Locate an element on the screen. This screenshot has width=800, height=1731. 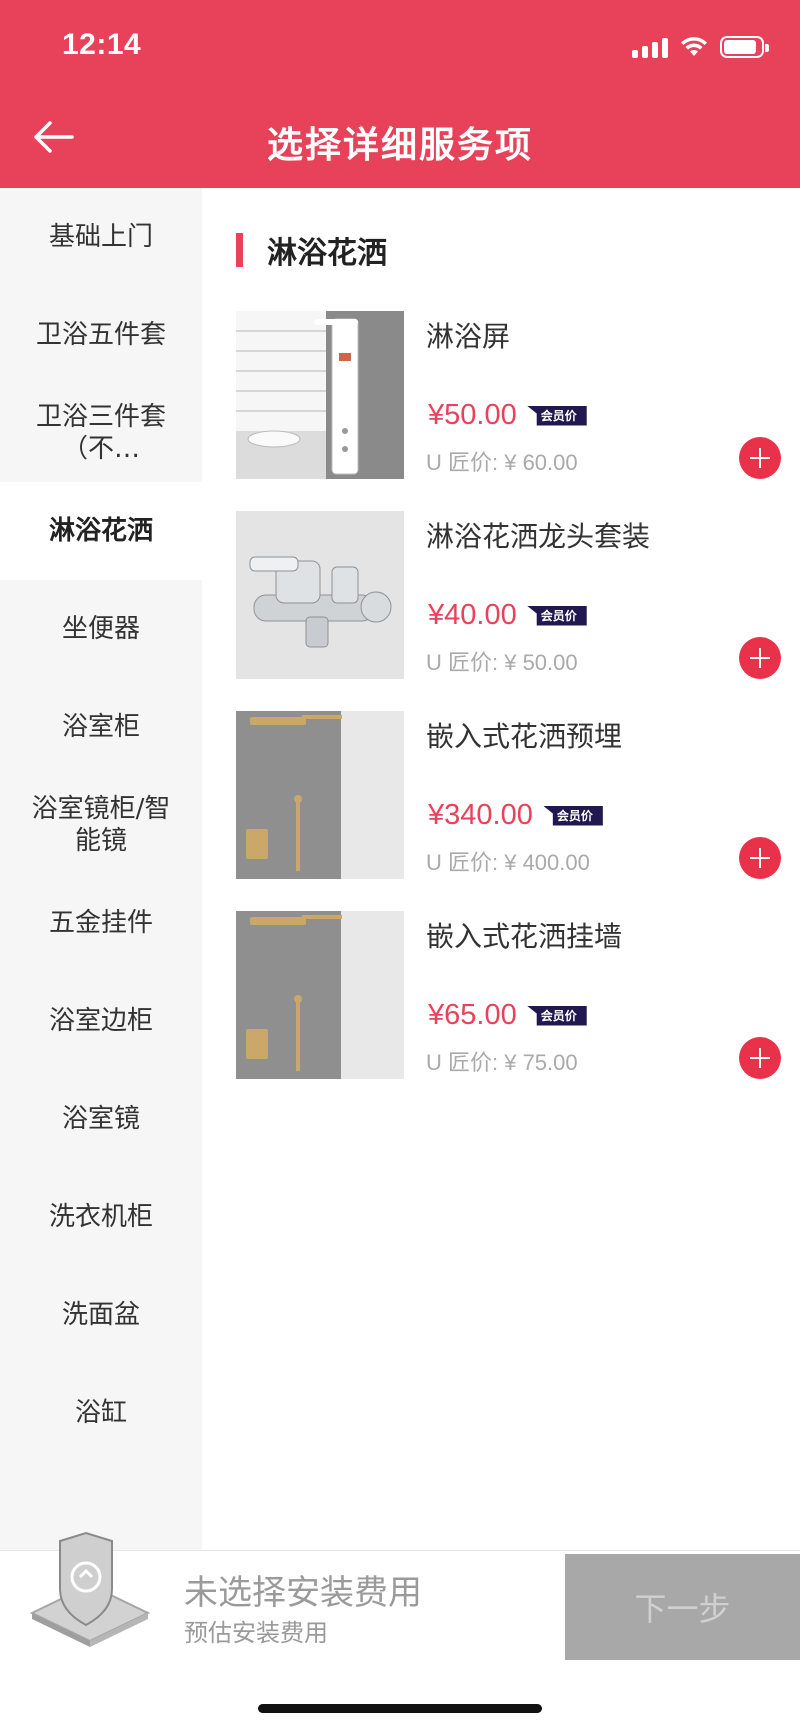
product-card: 嵌入式花洒挂墙 ¥65.00 会员价 U 匠价: ¥ 75.00 is located at coordinates (508, 995).